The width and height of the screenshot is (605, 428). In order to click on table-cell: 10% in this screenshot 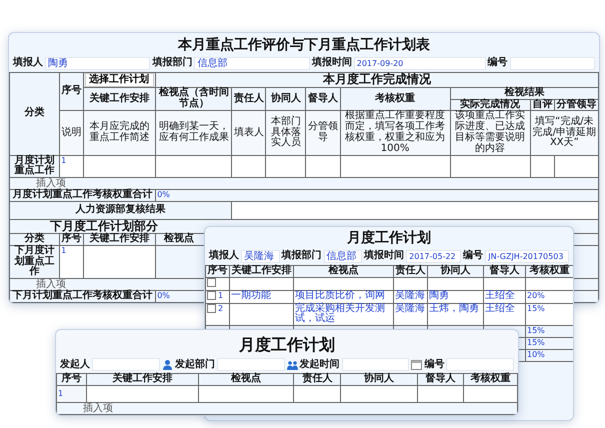, I will do `click(536, 354)`.